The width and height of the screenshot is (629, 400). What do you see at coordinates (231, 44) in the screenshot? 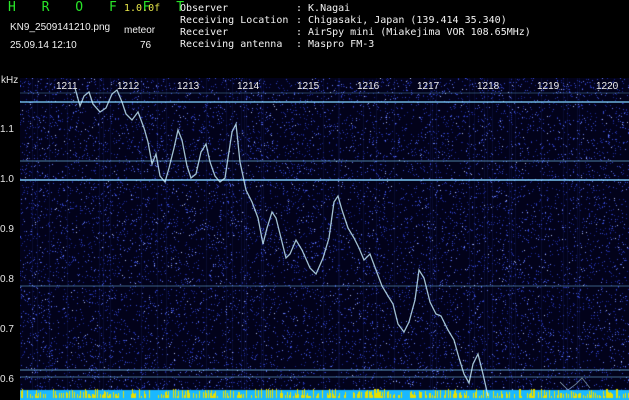
I see `info-label-antenna: Receiving antenna` at bounding box center [231, 44].